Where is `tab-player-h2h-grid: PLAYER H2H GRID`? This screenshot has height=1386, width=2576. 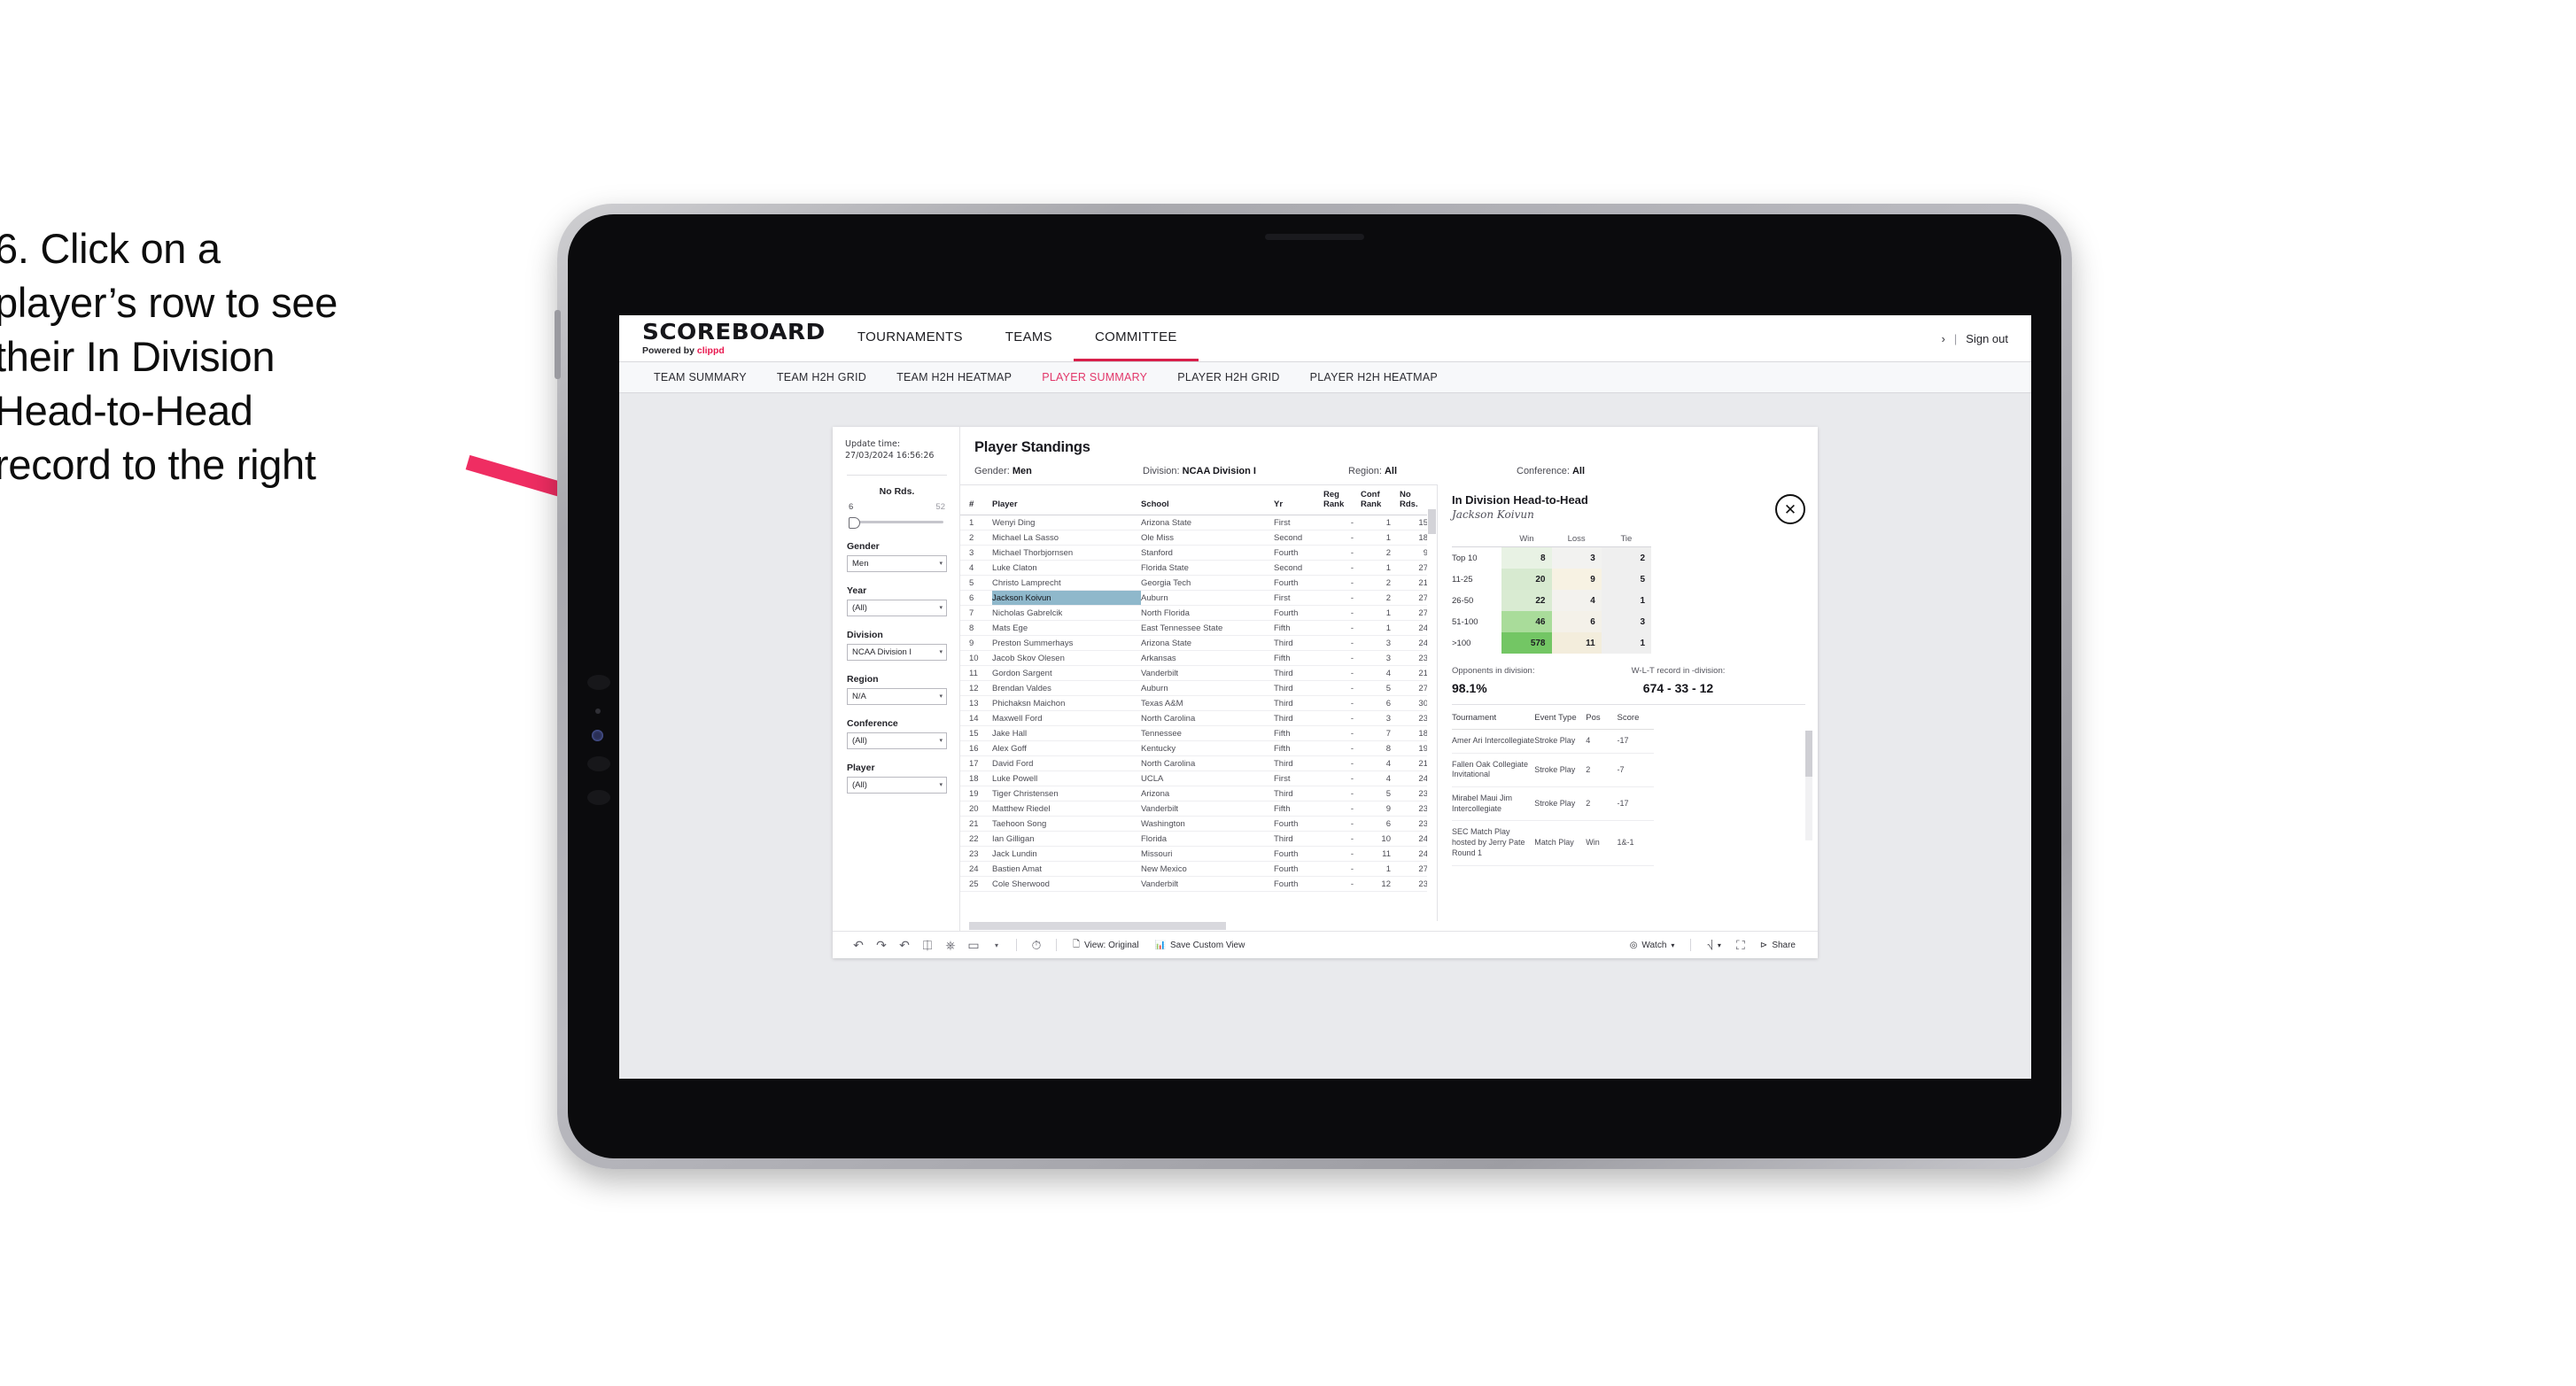
tab-player-h2h-grid: PLAYER H2H GRID is located at coordinates (1228, 377).